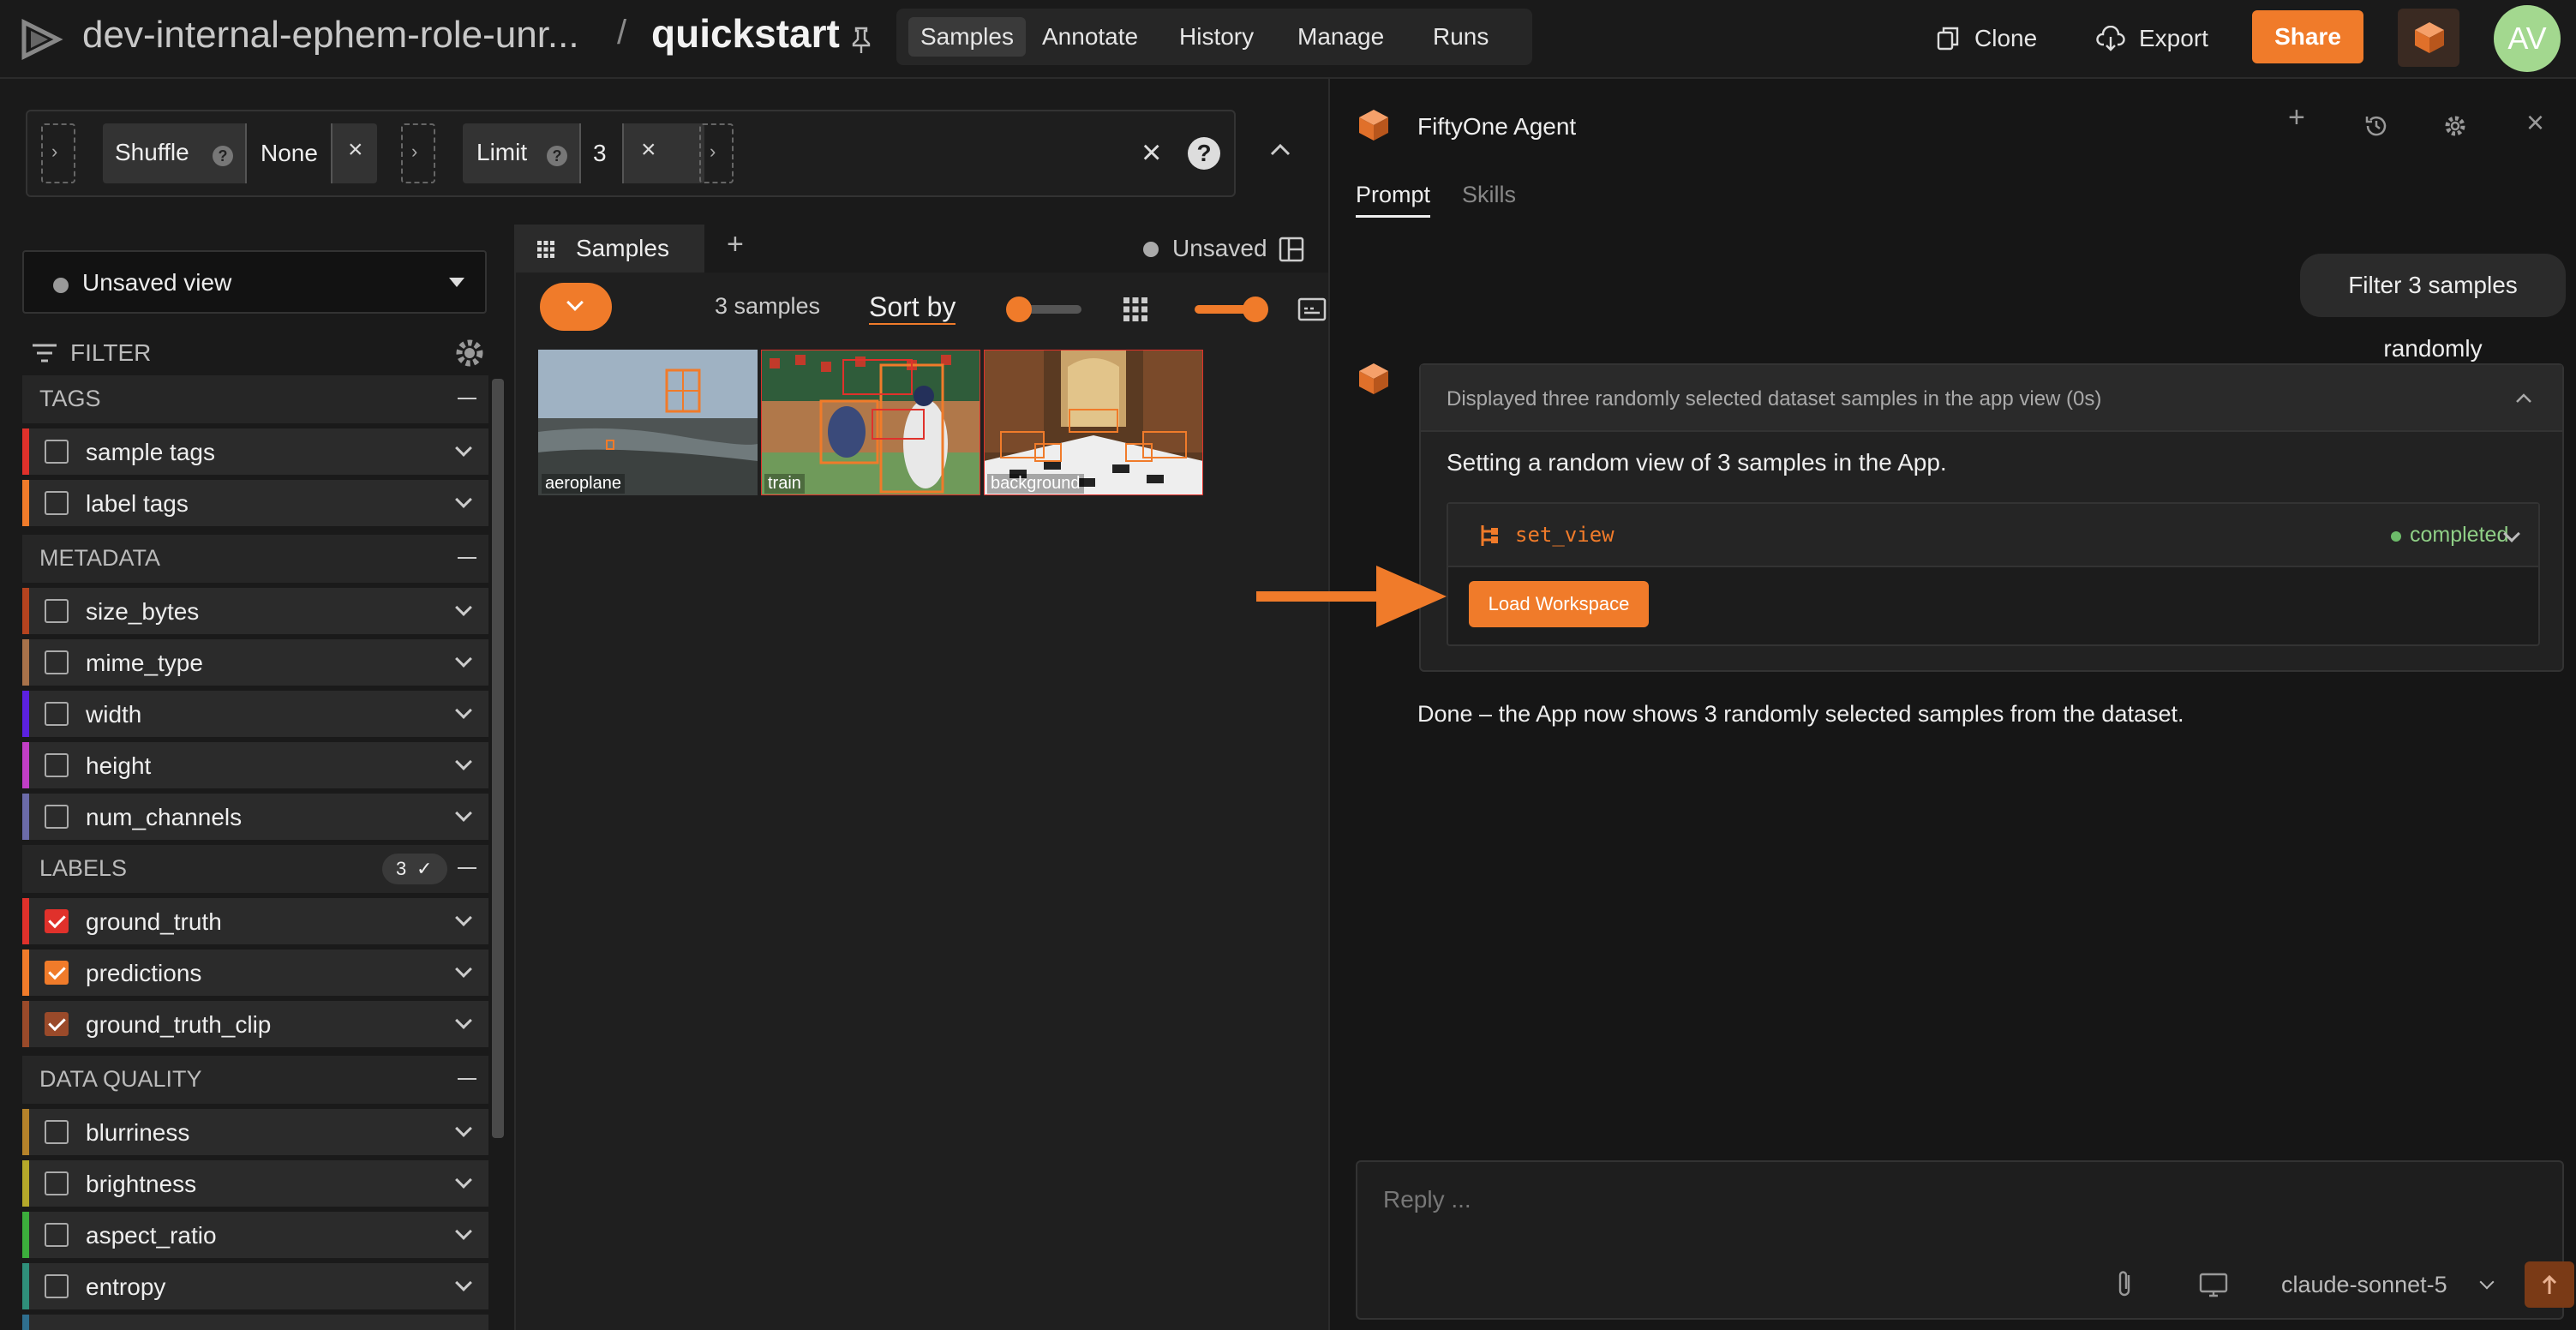 This screenshot has width=2576, height=1330. Describe the element at coordinates (255, 503) in the screenshot. I see `field-row: label tags` at that location.